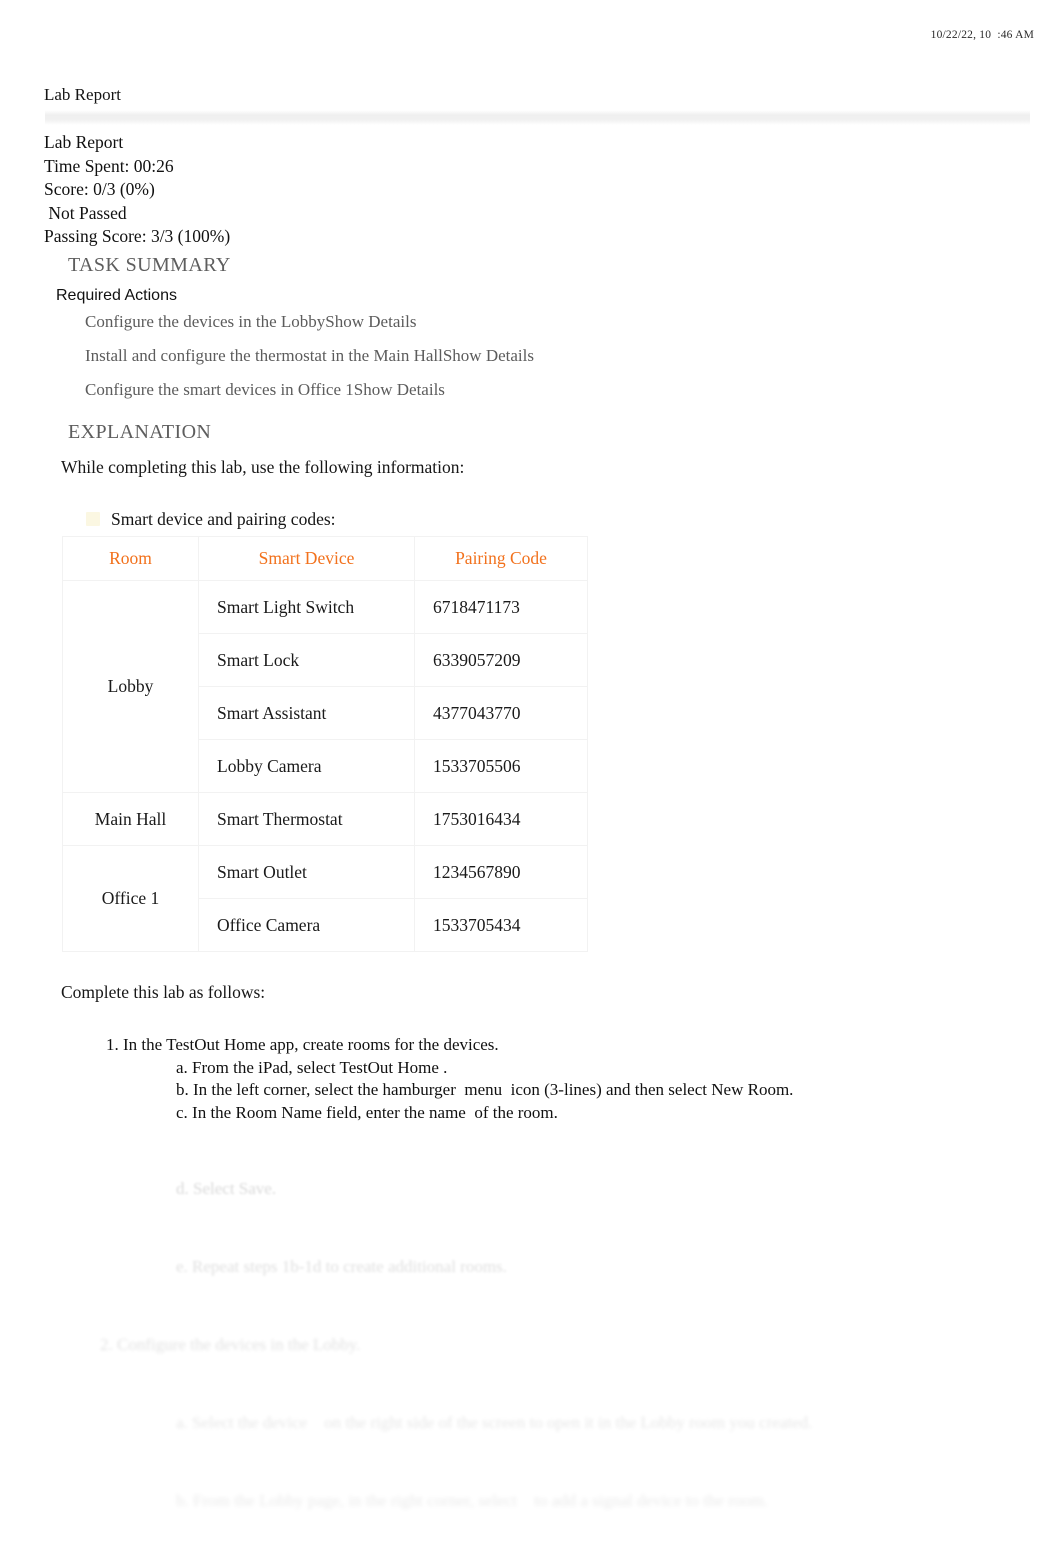  I want to click on cell-pairing-code: 1753016434, so click(501, 819).